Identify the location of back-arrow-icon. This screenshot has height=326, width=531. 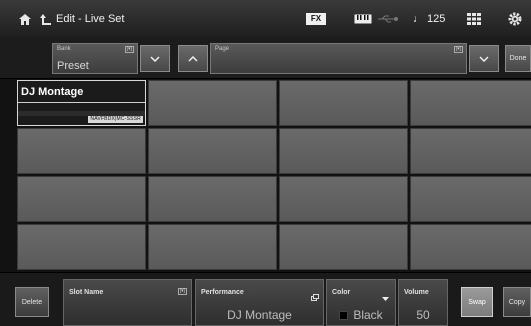
(46, 19).